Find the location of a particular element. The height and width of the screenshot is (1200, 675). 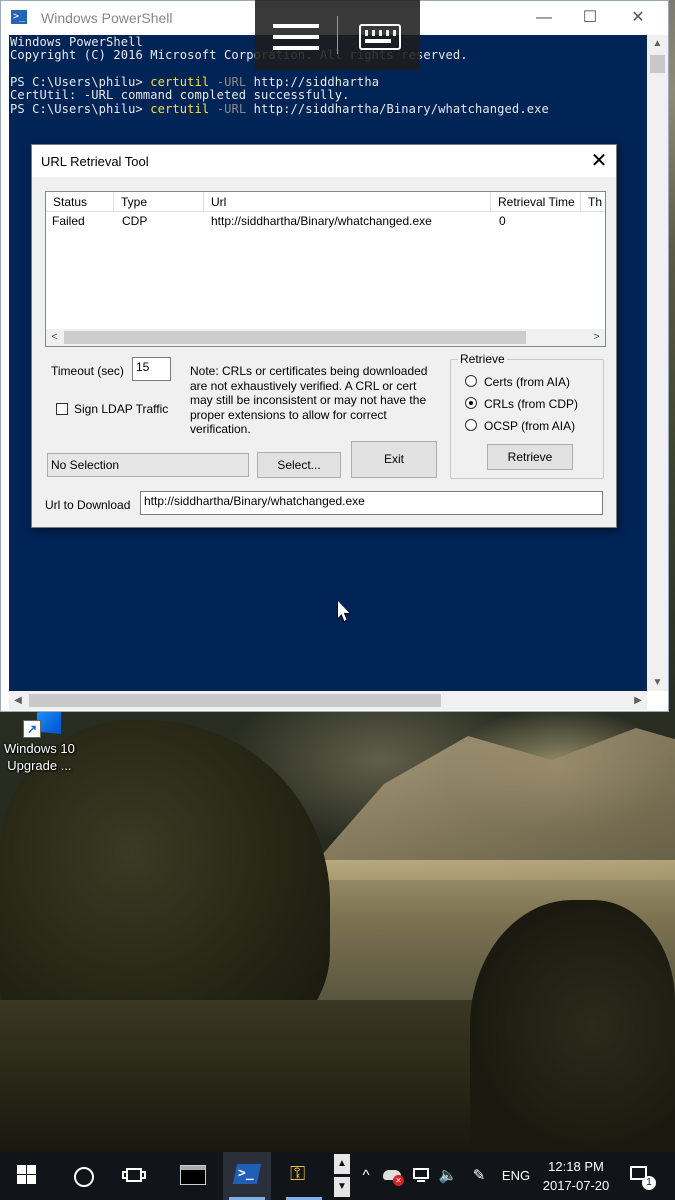

url-to-download-input: http://siddhartha/Binary/whatchanged.exe is located at coordinates (371, 503).